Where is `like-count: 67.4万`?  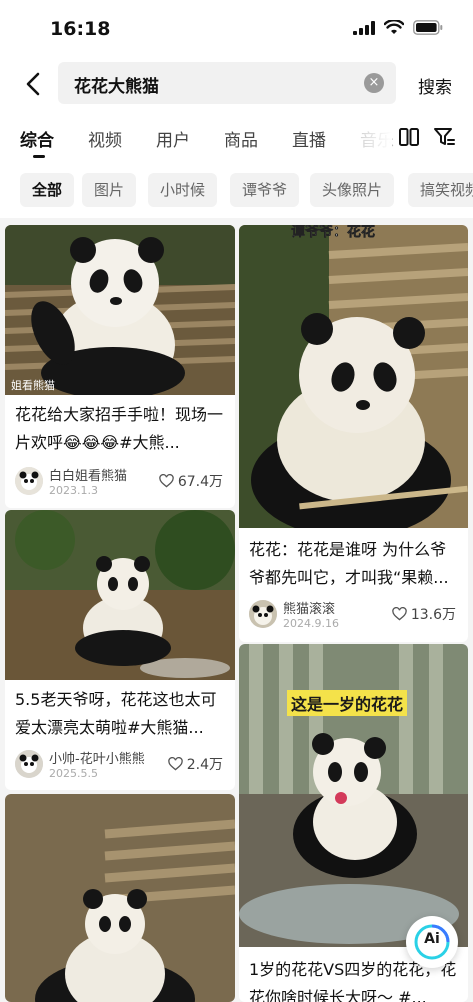
like-count: 67.4万 is located at coordinates (191, 481).